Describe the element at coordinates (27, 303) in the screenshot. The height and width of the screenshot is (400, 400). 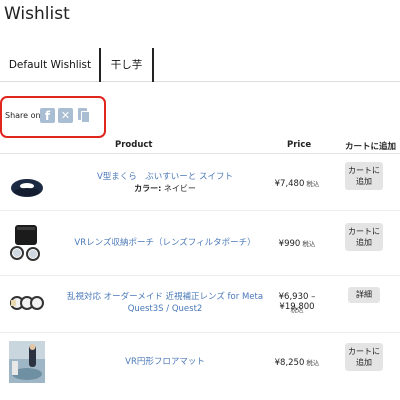
I see `product-image-corrective-lenses` at that location.